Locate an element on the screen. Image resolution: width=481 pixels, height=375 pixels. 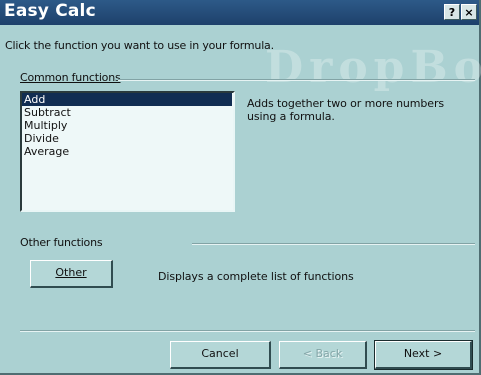
common-functions-label-text: Common functions is located at coordinates (70, 77).